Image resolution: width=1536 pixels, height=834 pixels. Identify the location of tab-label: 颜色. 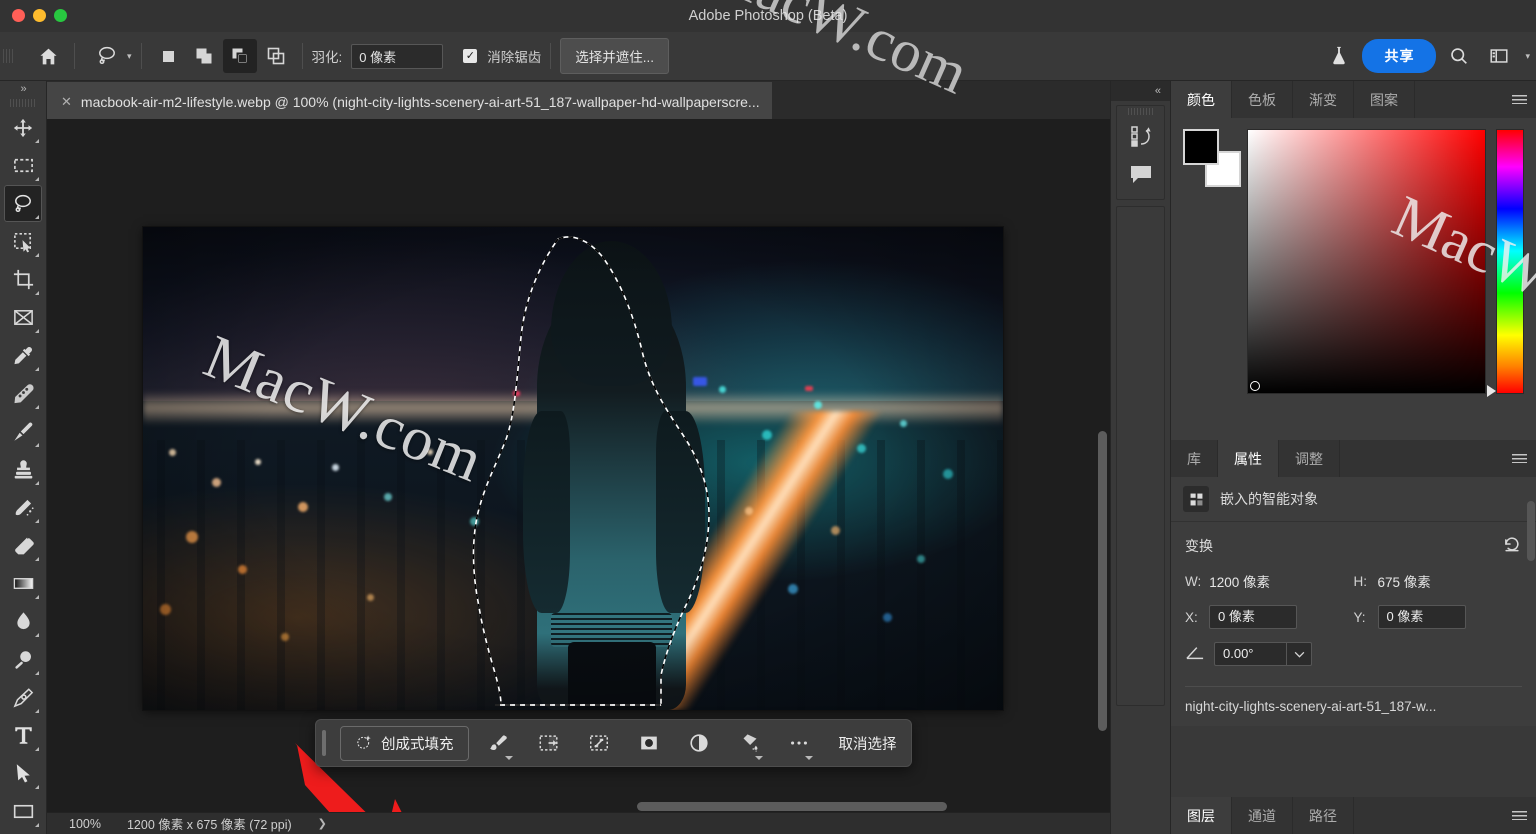
(1201, 99).